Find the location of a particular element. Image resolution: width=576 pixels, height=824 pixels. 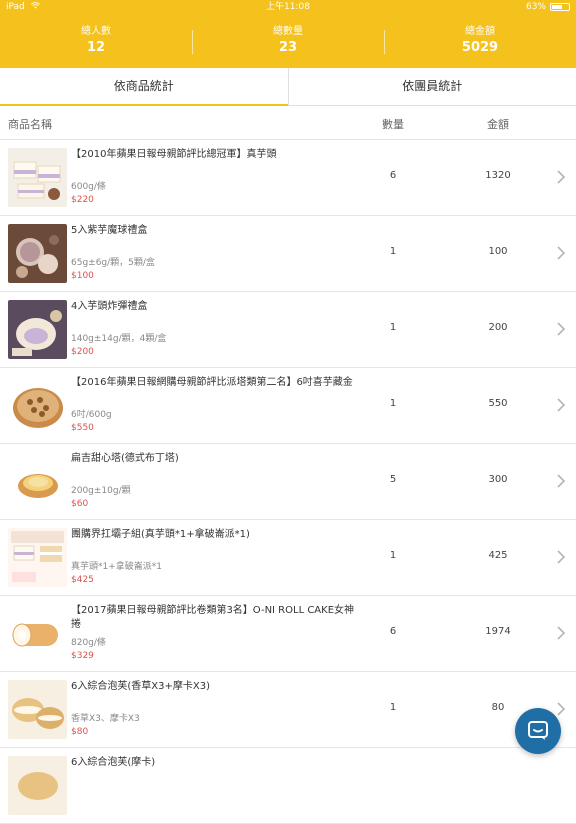

product-amount: 300 is located at coordinates (498, 479).